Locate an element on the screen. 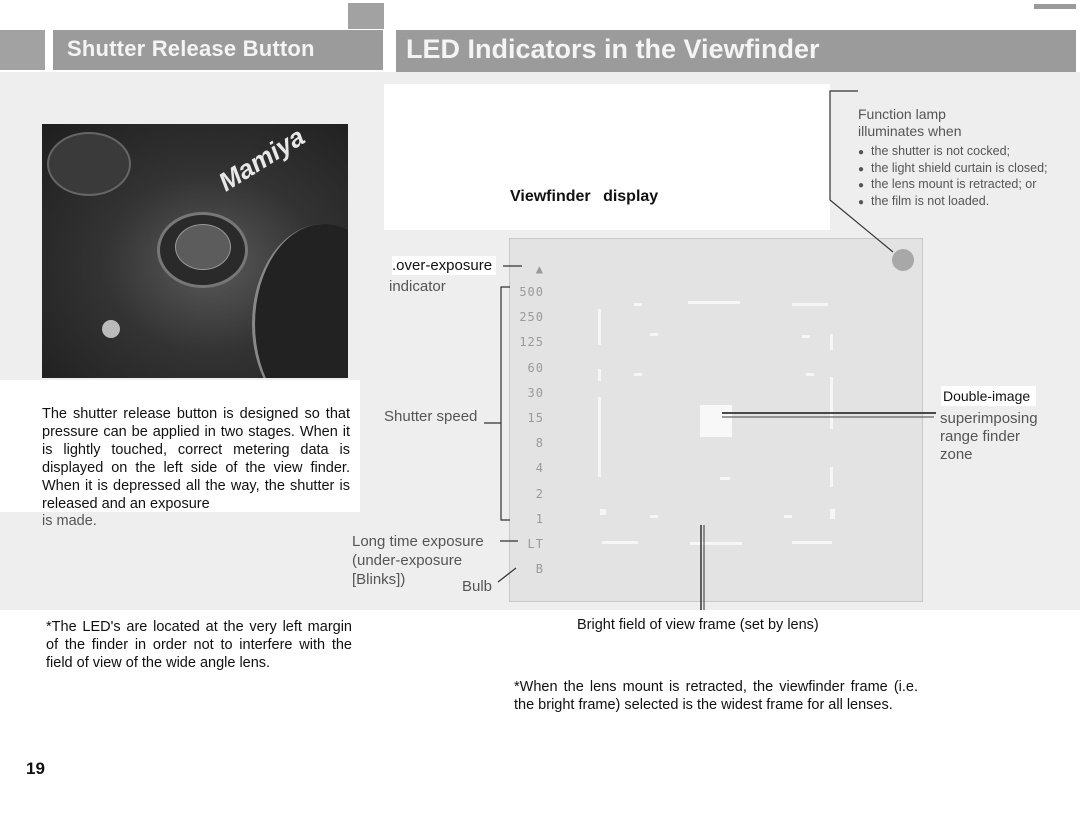 This screenshot has height=813, width=1080. bracket-shutter-speed is located at coordinates (505, 403).